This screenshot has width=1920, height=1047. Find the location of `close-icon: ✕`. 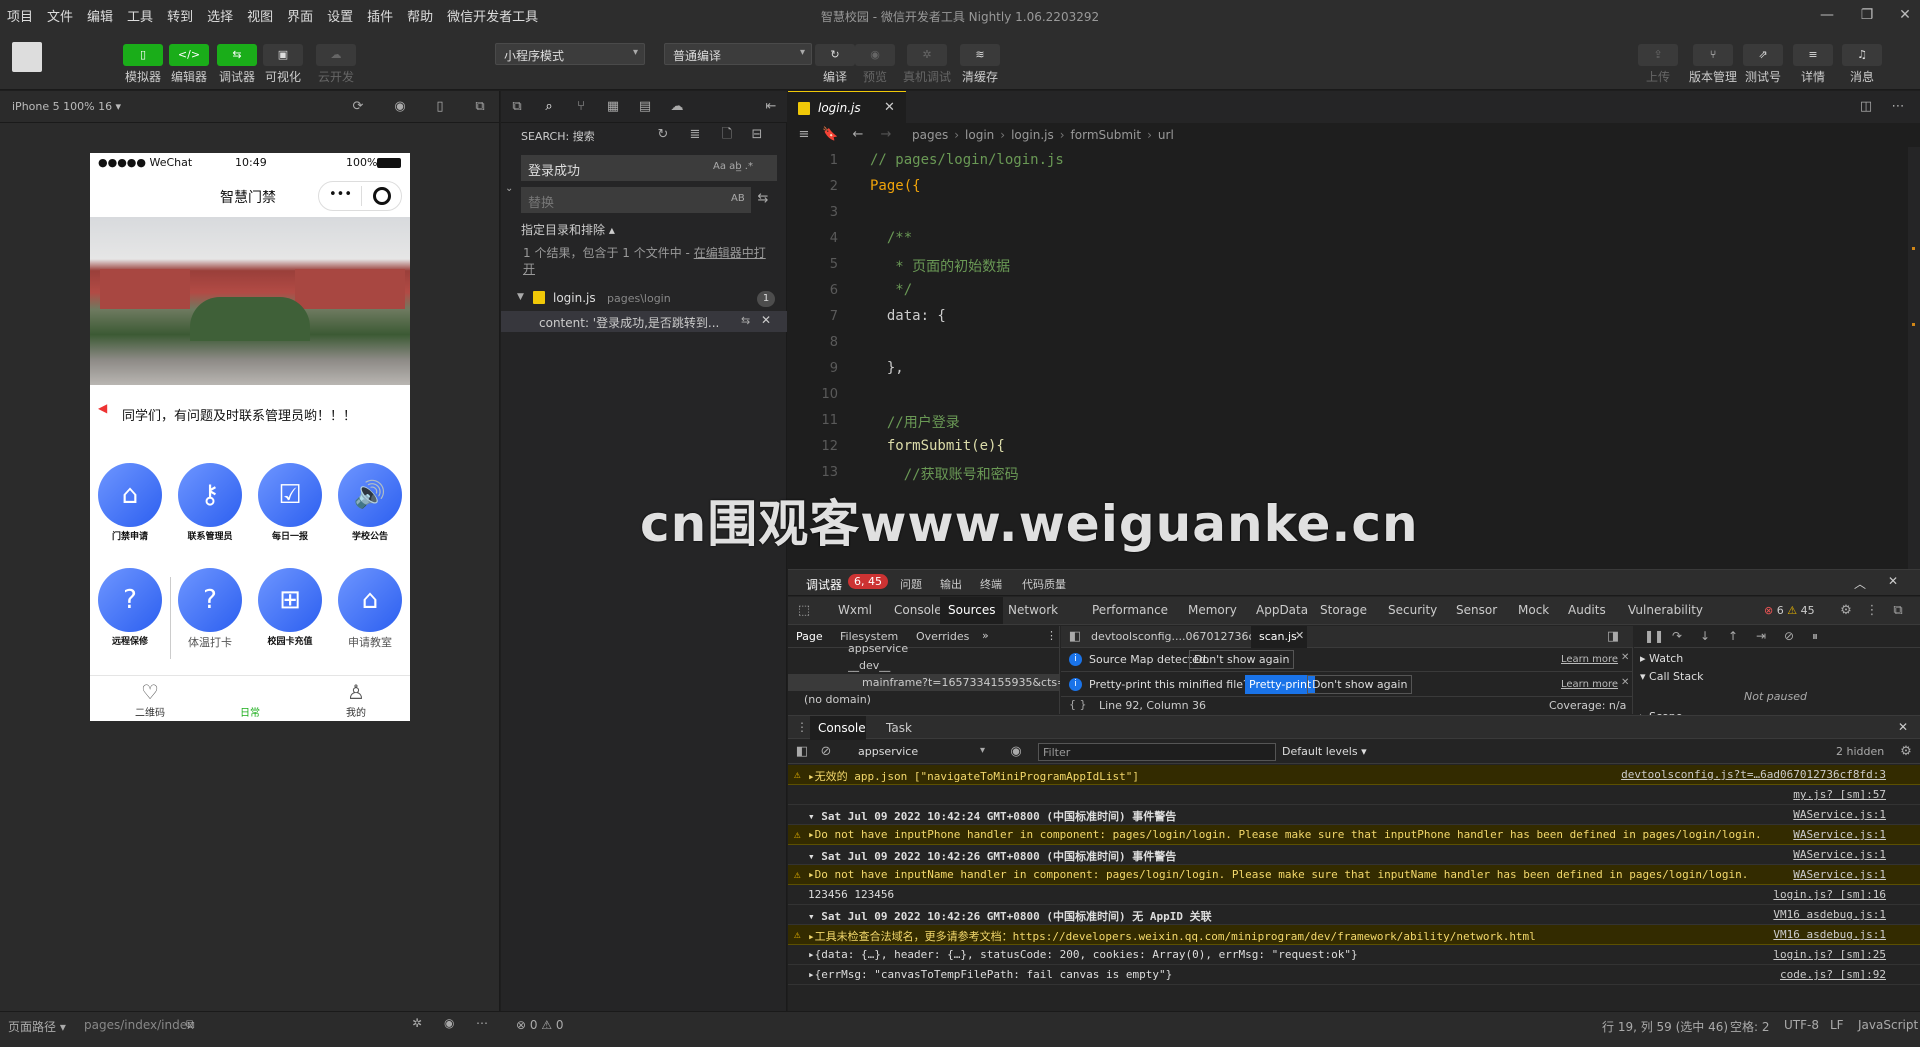

close-icon: ✕ is located at coordinates (1625, 657).